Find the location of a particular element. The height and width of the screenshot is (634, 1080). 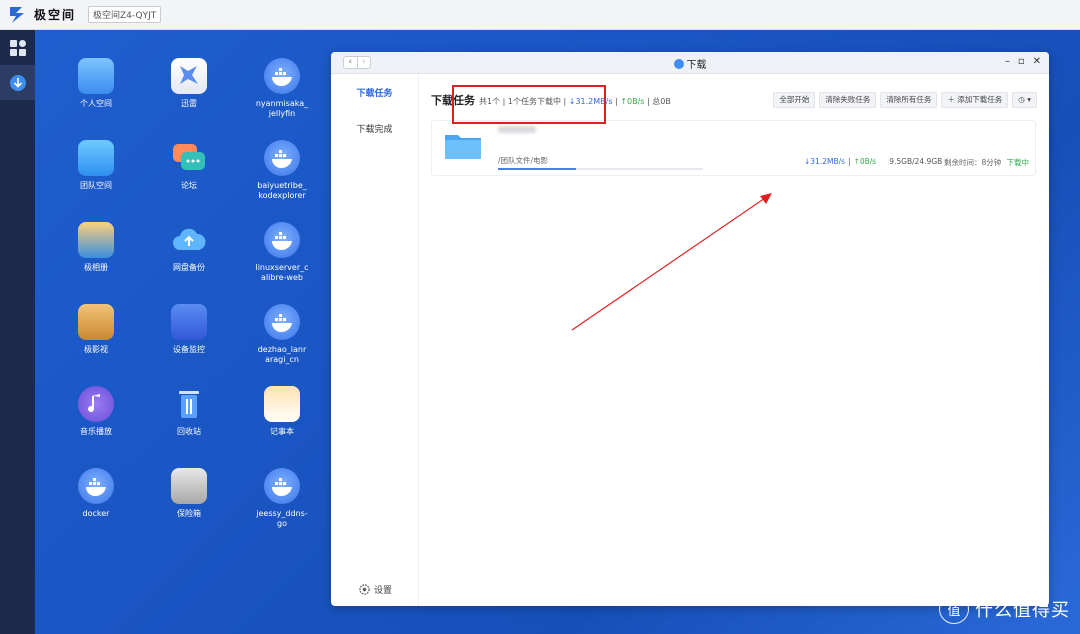

minimize-icon: – is located at coordinates (1007, 61).